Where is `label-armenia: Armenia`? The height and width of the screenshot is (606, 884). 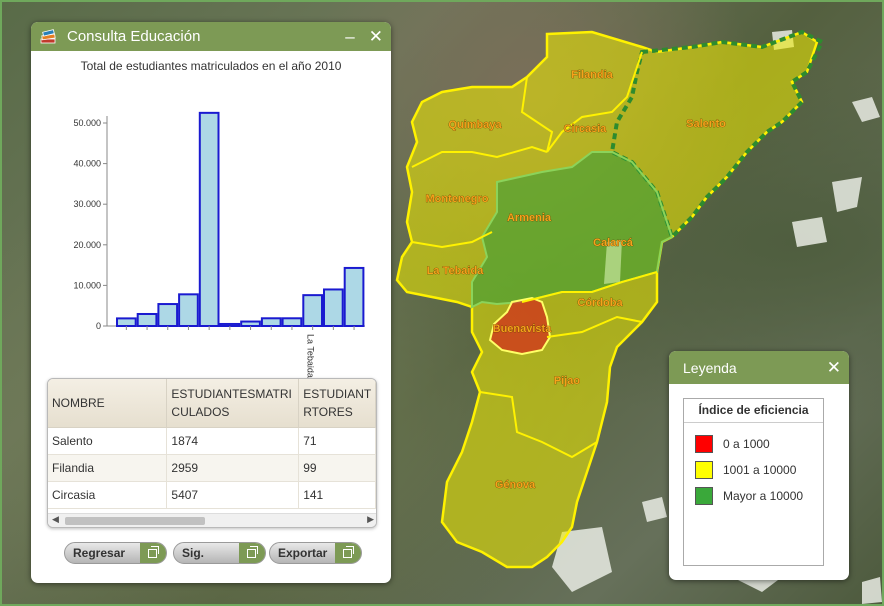
label-armenia: Armenia is located at coordinates (529, 218).